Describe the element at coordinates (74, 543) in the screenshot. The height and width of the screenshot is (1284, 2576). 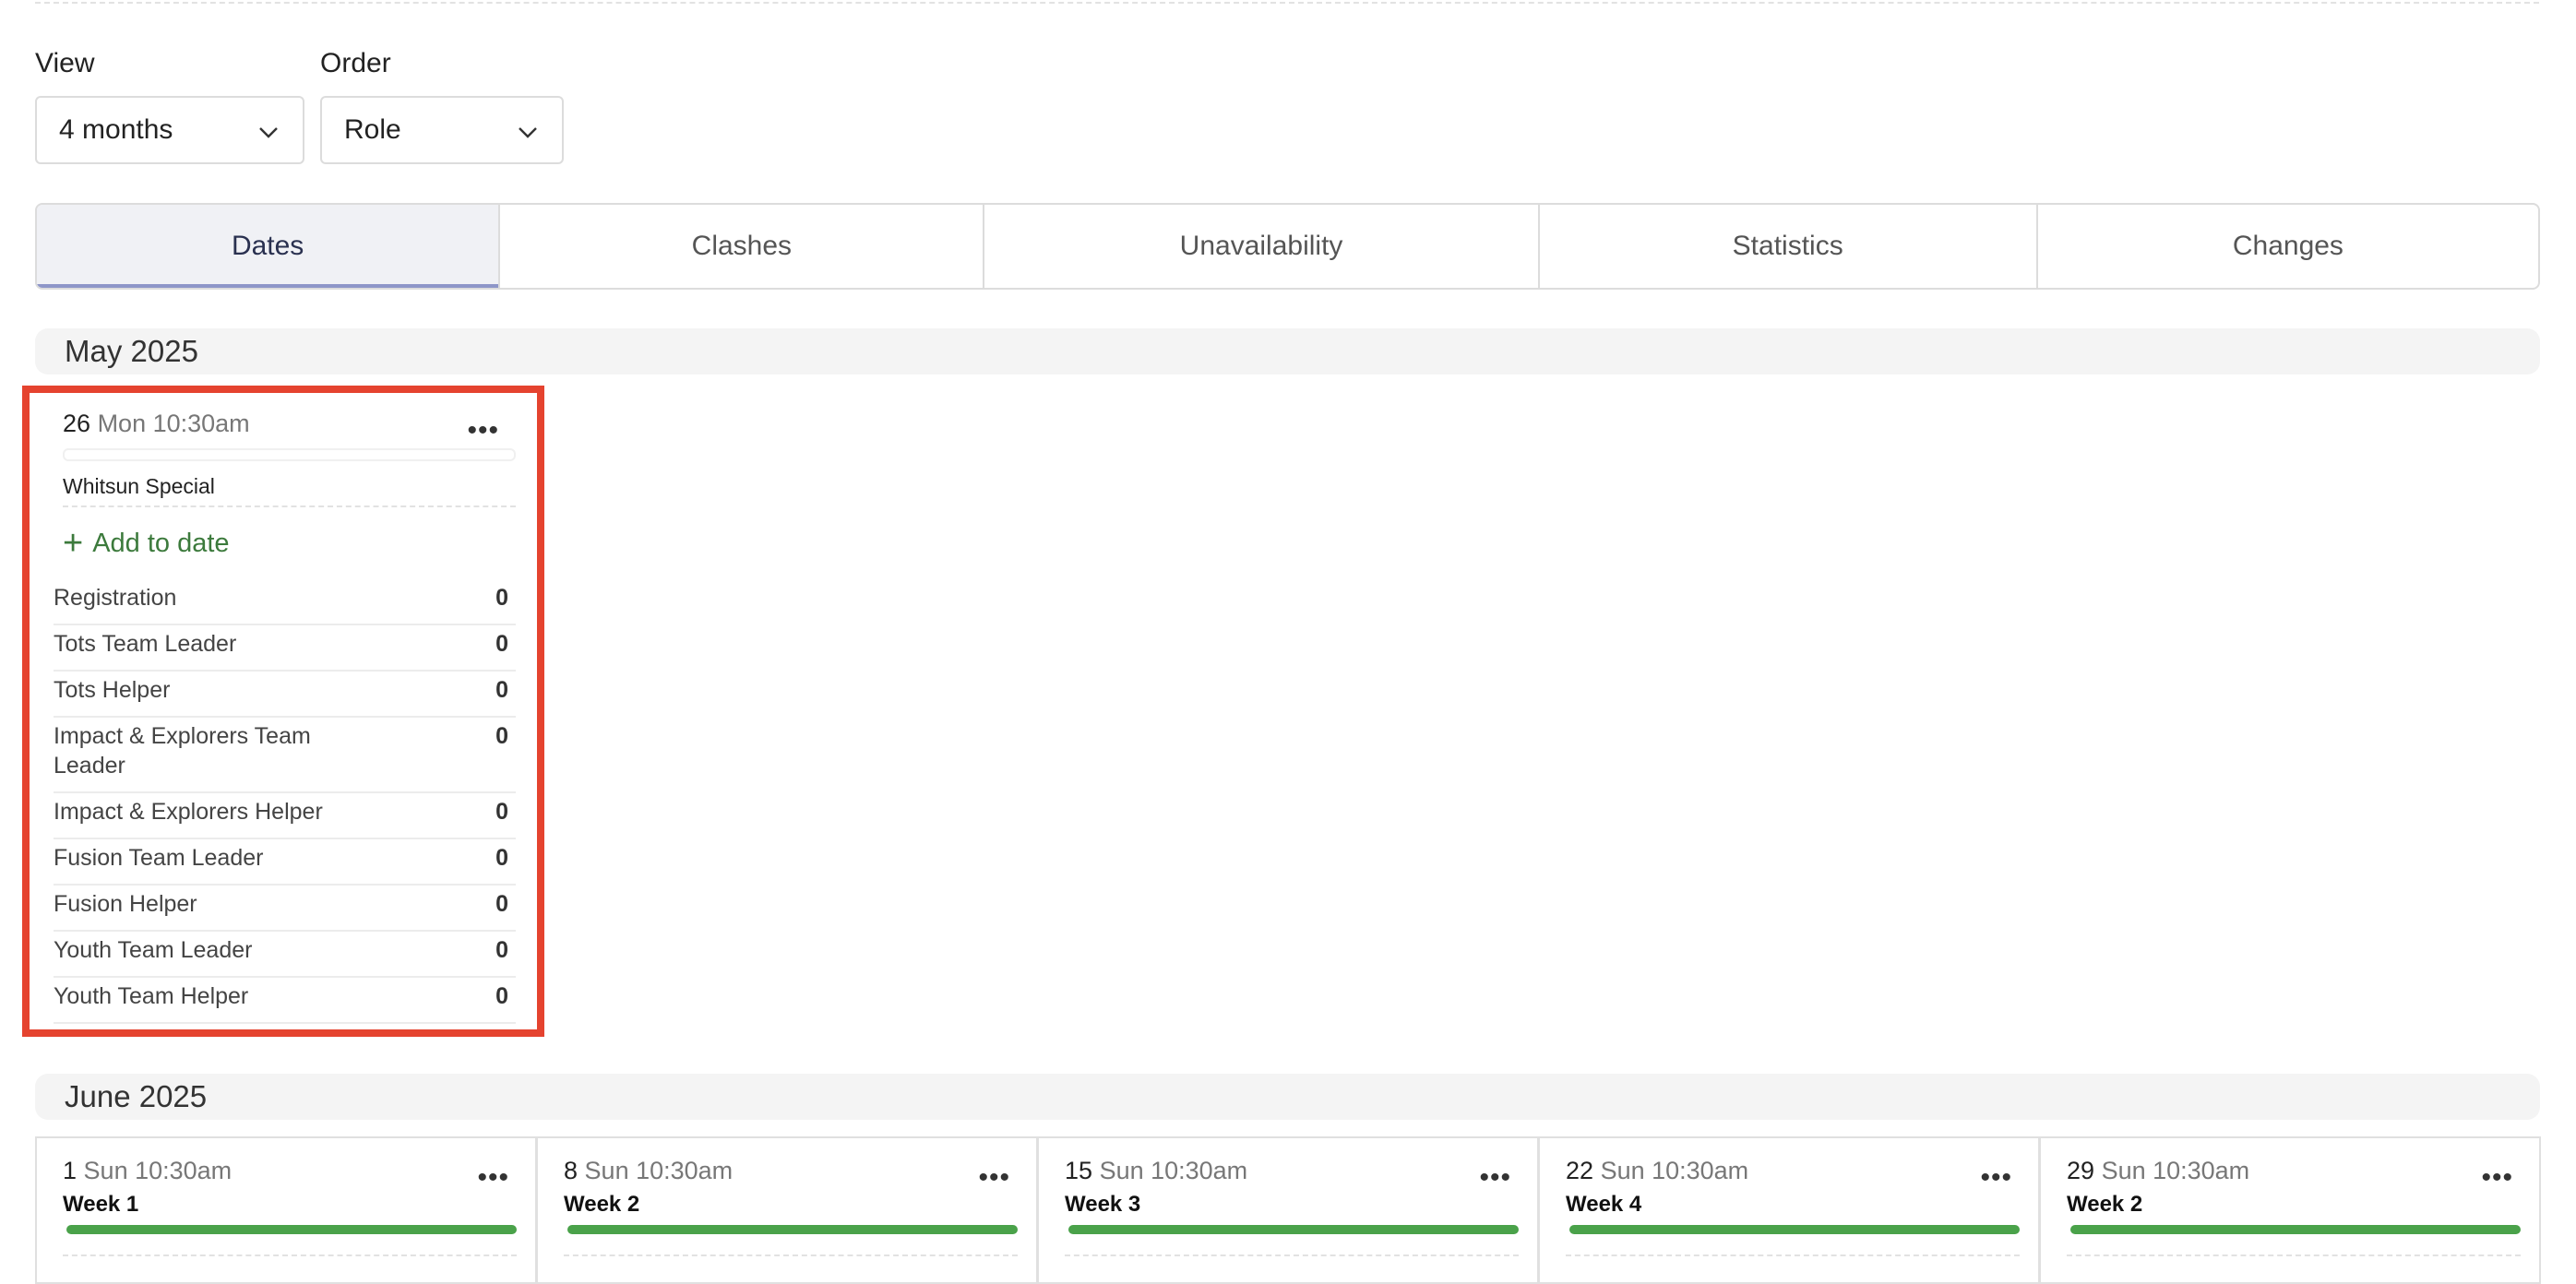
I see `plus-icon: +` at that location.